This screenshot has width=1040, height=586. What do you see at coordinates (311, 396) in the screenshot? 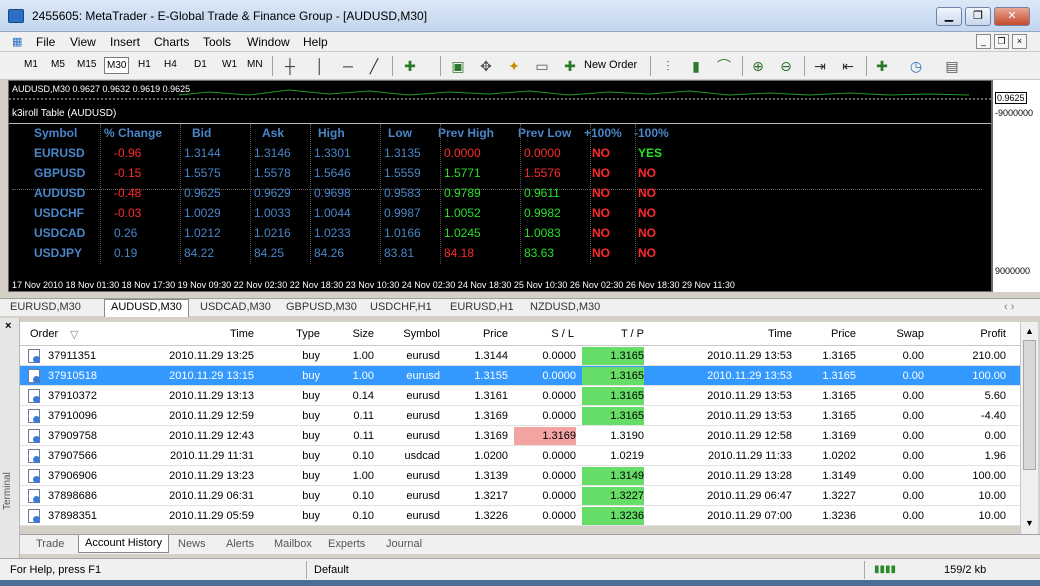
I see `history-cell-type: buy` at bounding box center [311, 396].